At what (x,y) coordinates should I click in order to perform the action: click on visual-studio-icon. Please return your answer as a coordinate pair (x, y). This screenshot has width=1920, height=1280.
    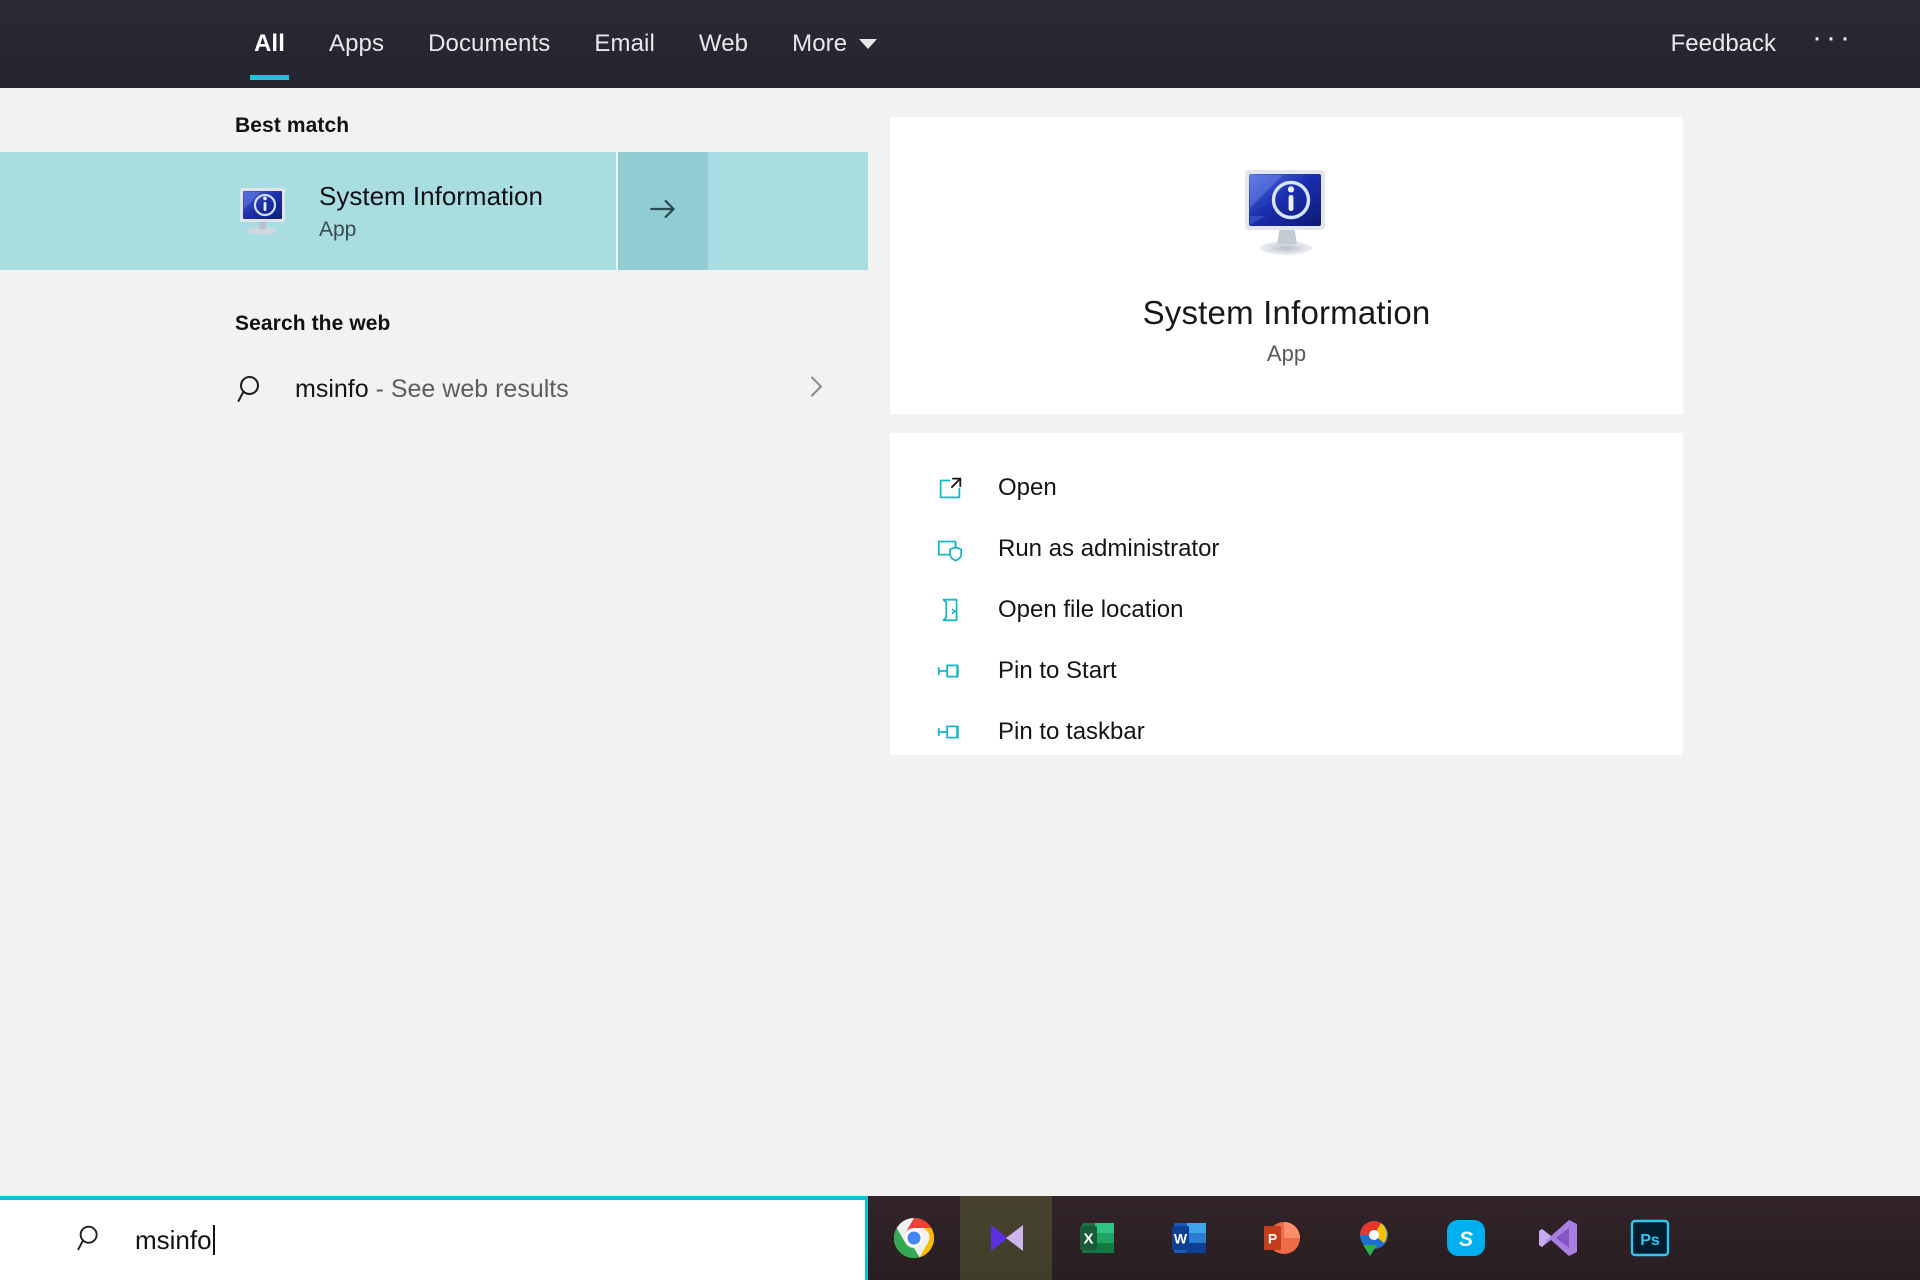
    Looking at the image, I should click on (1558, 1238).